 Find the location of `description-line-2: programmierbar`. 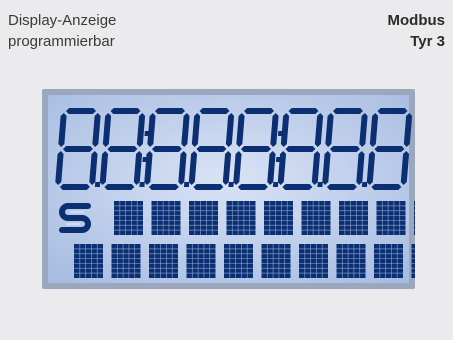

description-line-2: programmierbar is located at coordinates (61, 41).